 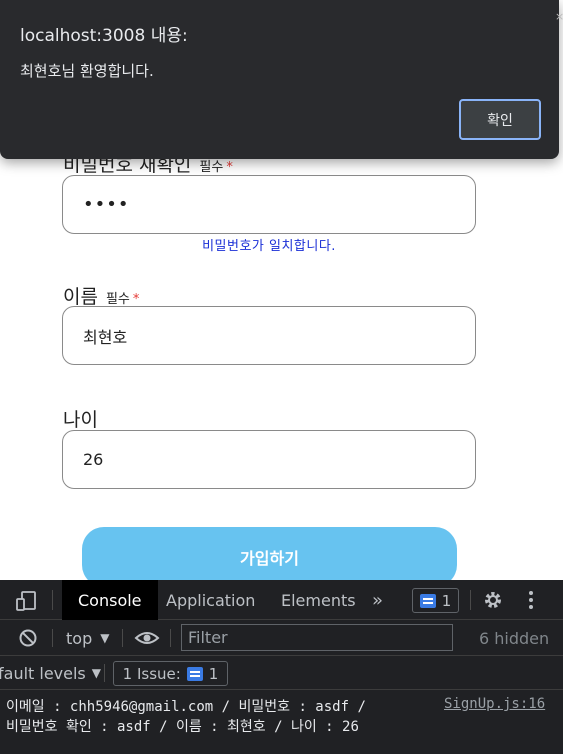 What do you see at coordinates (281, 673) in the screenshot?
I see `levels-bar: fault levels ▼ 1 Issue: 1` at bounding box center [281, 673].